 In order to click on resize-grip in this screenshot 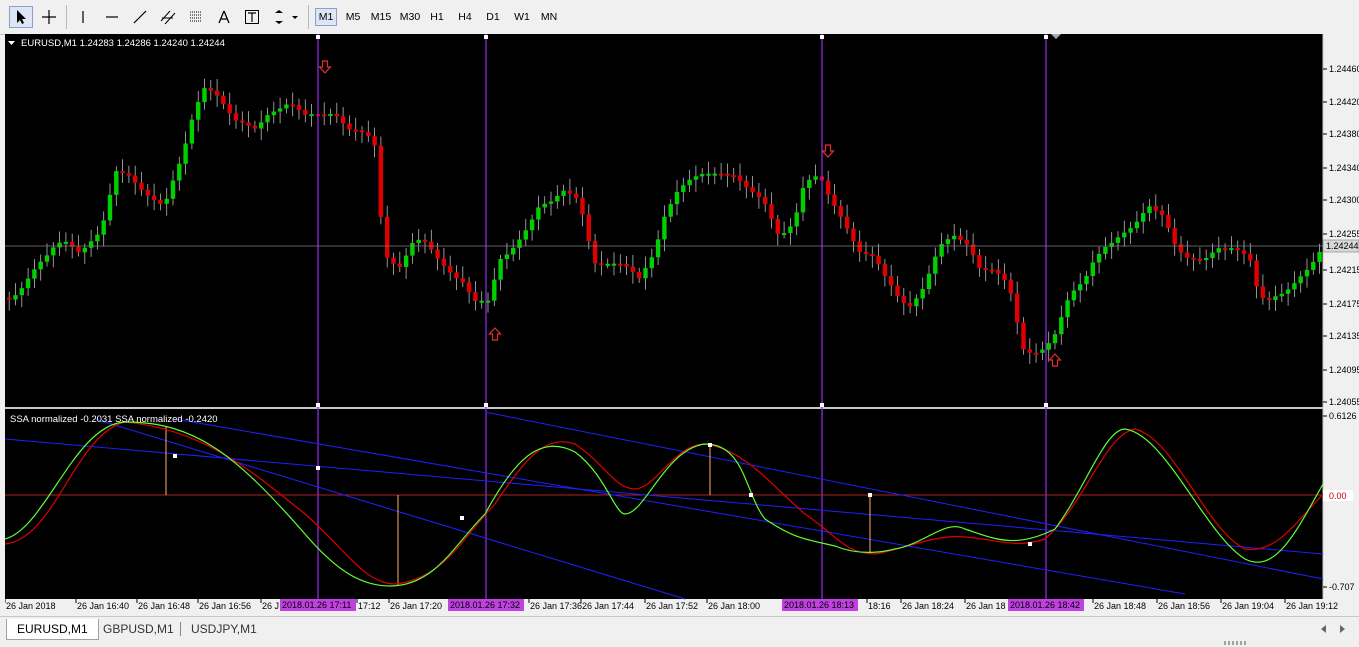, I will do `click(1236, 643)`.